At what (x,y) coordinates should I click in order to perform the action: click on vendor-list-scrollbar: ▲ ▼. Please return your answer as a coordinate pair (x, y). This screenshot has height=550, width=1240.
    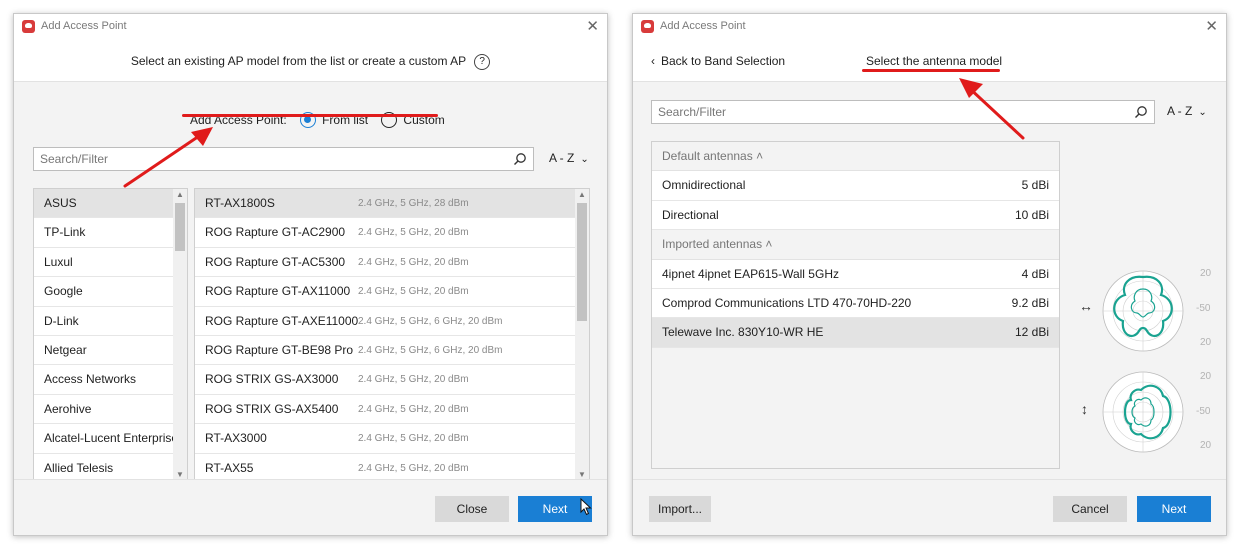
    Looking at the image, I should click on (180, 334).